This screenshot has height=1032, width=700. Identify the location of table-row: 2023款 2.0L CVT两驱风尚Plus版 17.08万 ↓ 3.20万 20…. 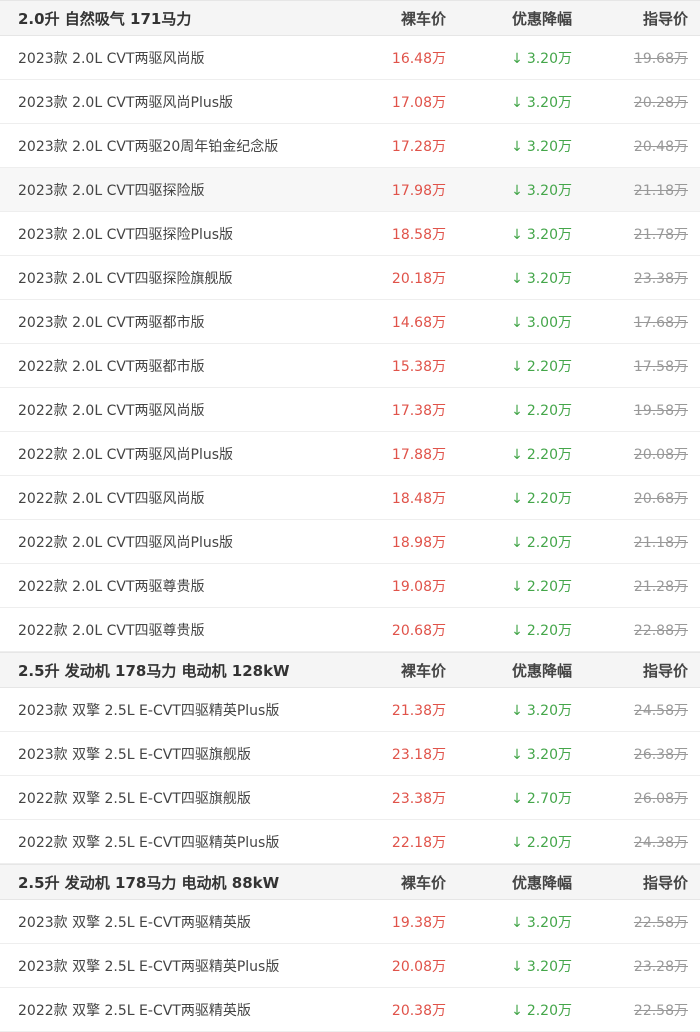
(350, 102).